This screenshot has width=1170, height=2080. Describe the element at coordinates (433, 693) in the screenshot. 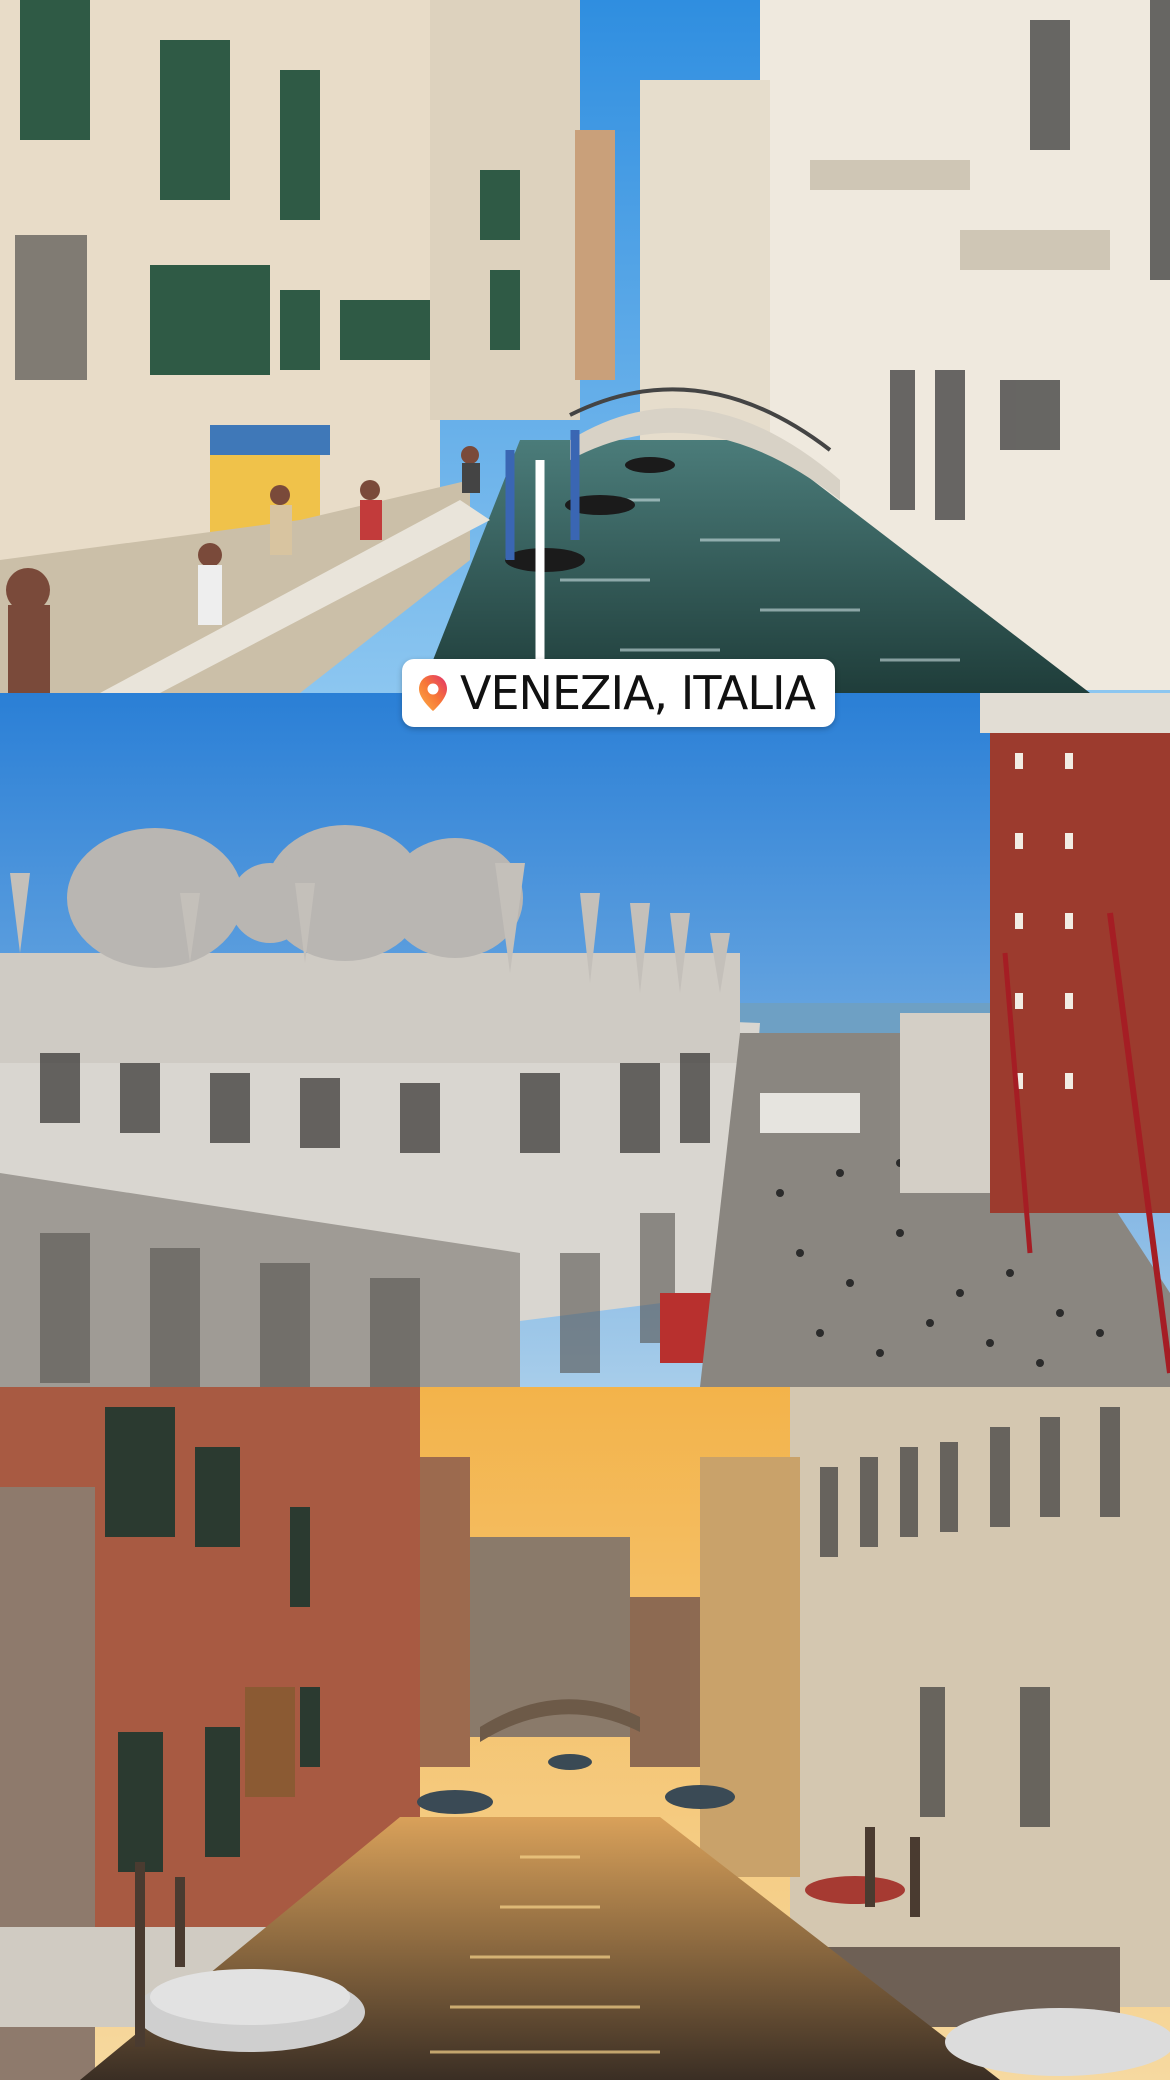

I see `location-pin-icon` at that location.